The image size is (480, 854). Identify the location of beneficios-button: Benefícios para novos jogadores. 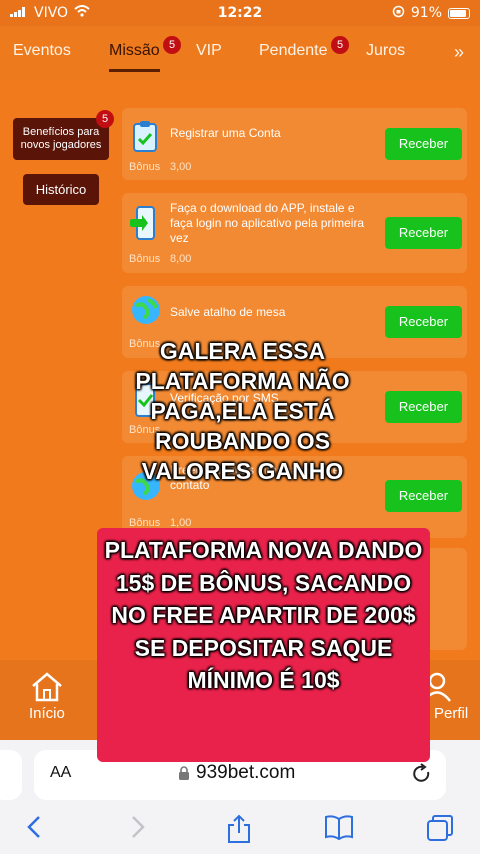
(61, 139).